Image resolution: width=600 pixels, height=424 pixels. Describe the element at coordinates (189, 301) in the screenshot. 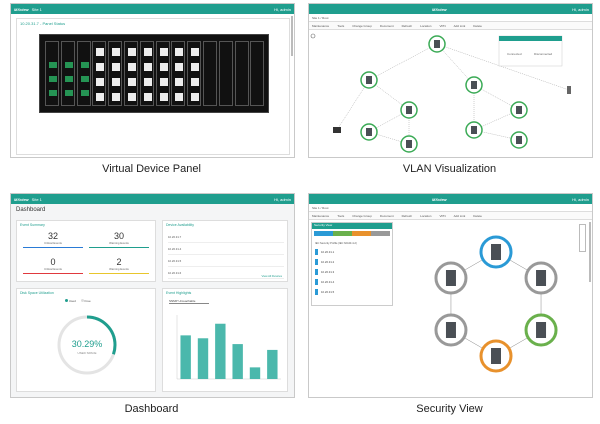

I see `event-type-select: SNMP Unreachable` at that location.